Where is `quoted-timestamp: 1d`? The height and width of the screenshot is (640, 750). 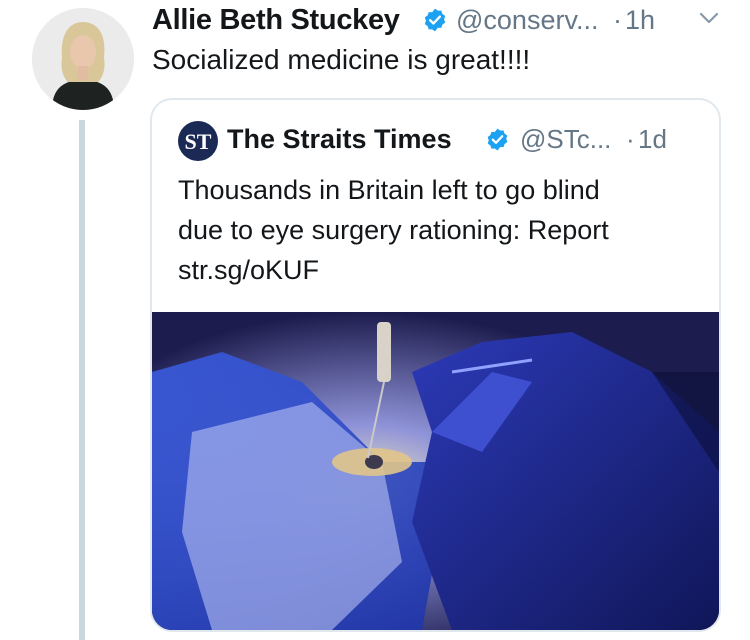
quoted-timestamp: 1d is located at coordinates (652, 139).